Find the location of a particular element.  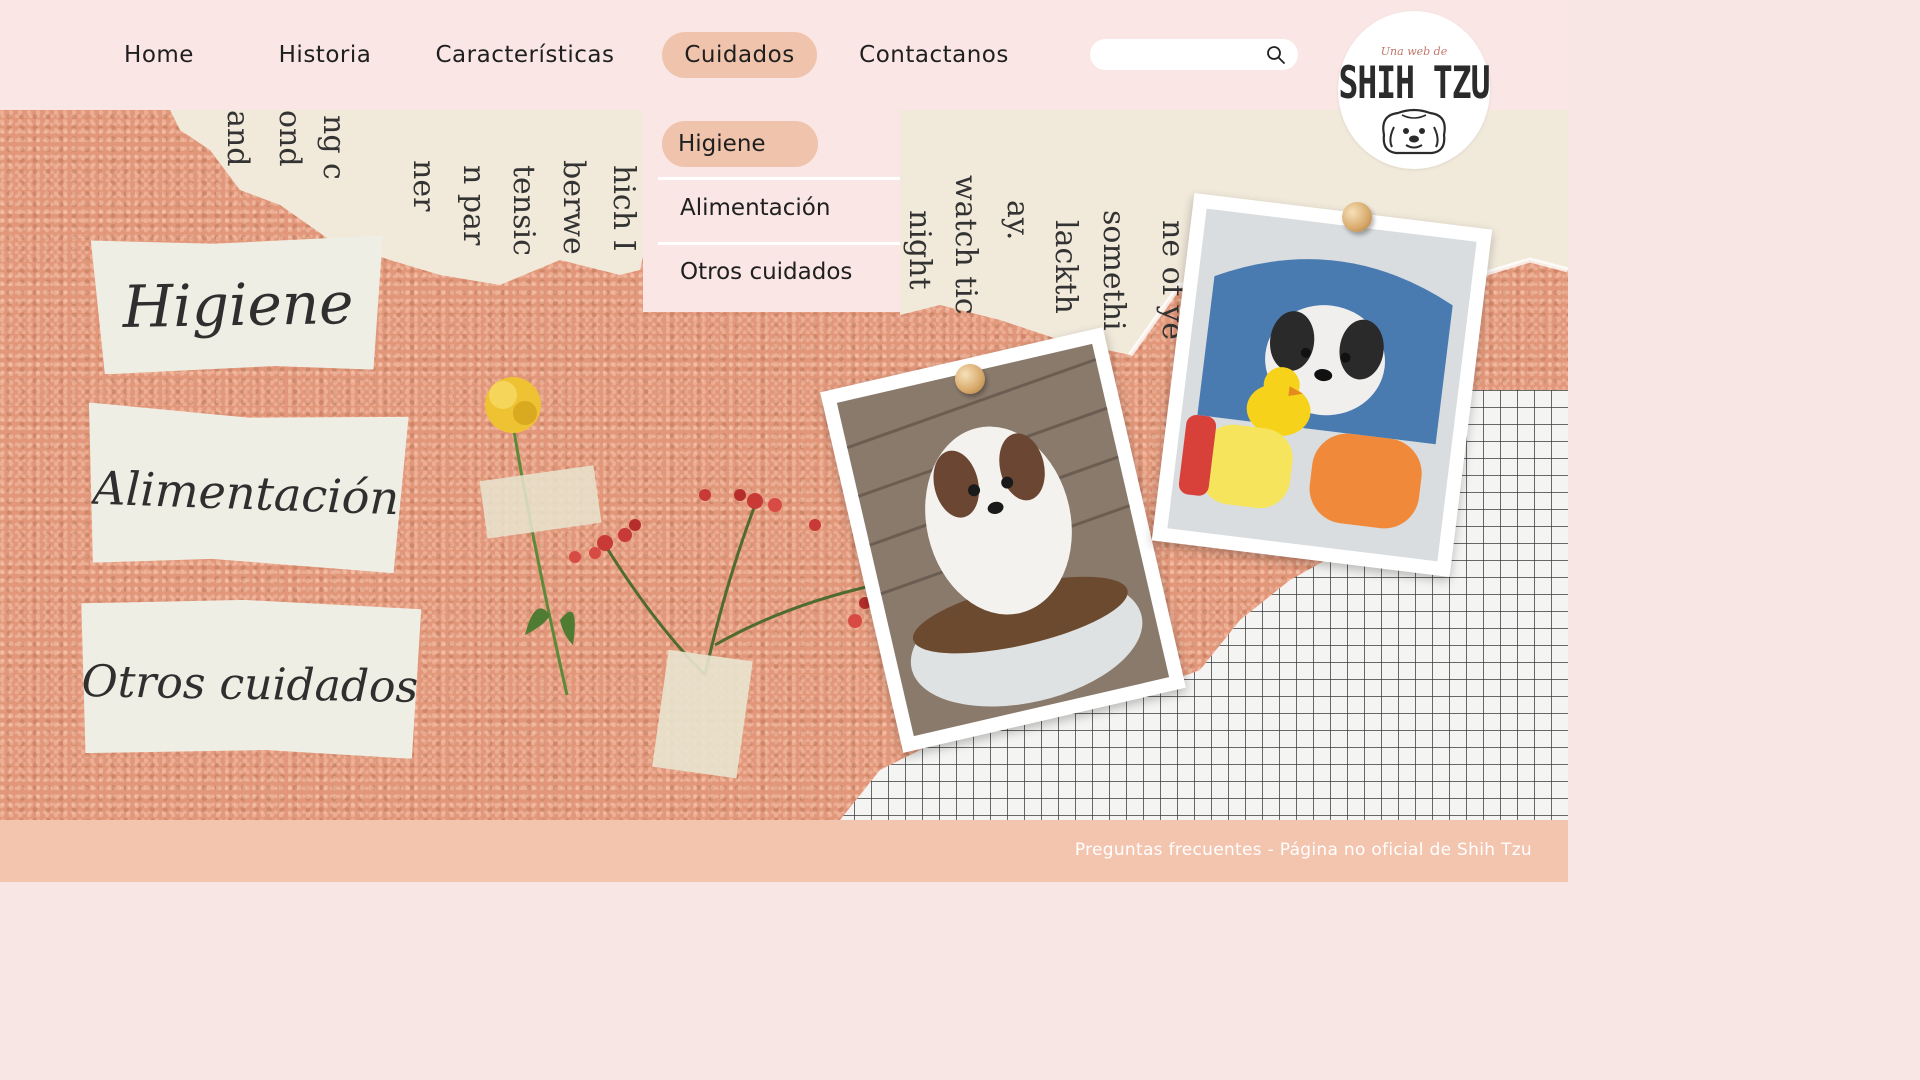

newspaper-word: ay. is located at coordinates (1017, 220).